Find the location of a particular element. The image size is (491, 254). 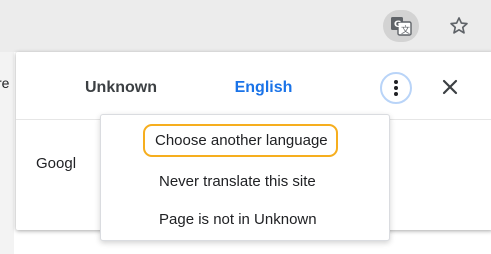

star-icon is located at coordinates (459, 25).